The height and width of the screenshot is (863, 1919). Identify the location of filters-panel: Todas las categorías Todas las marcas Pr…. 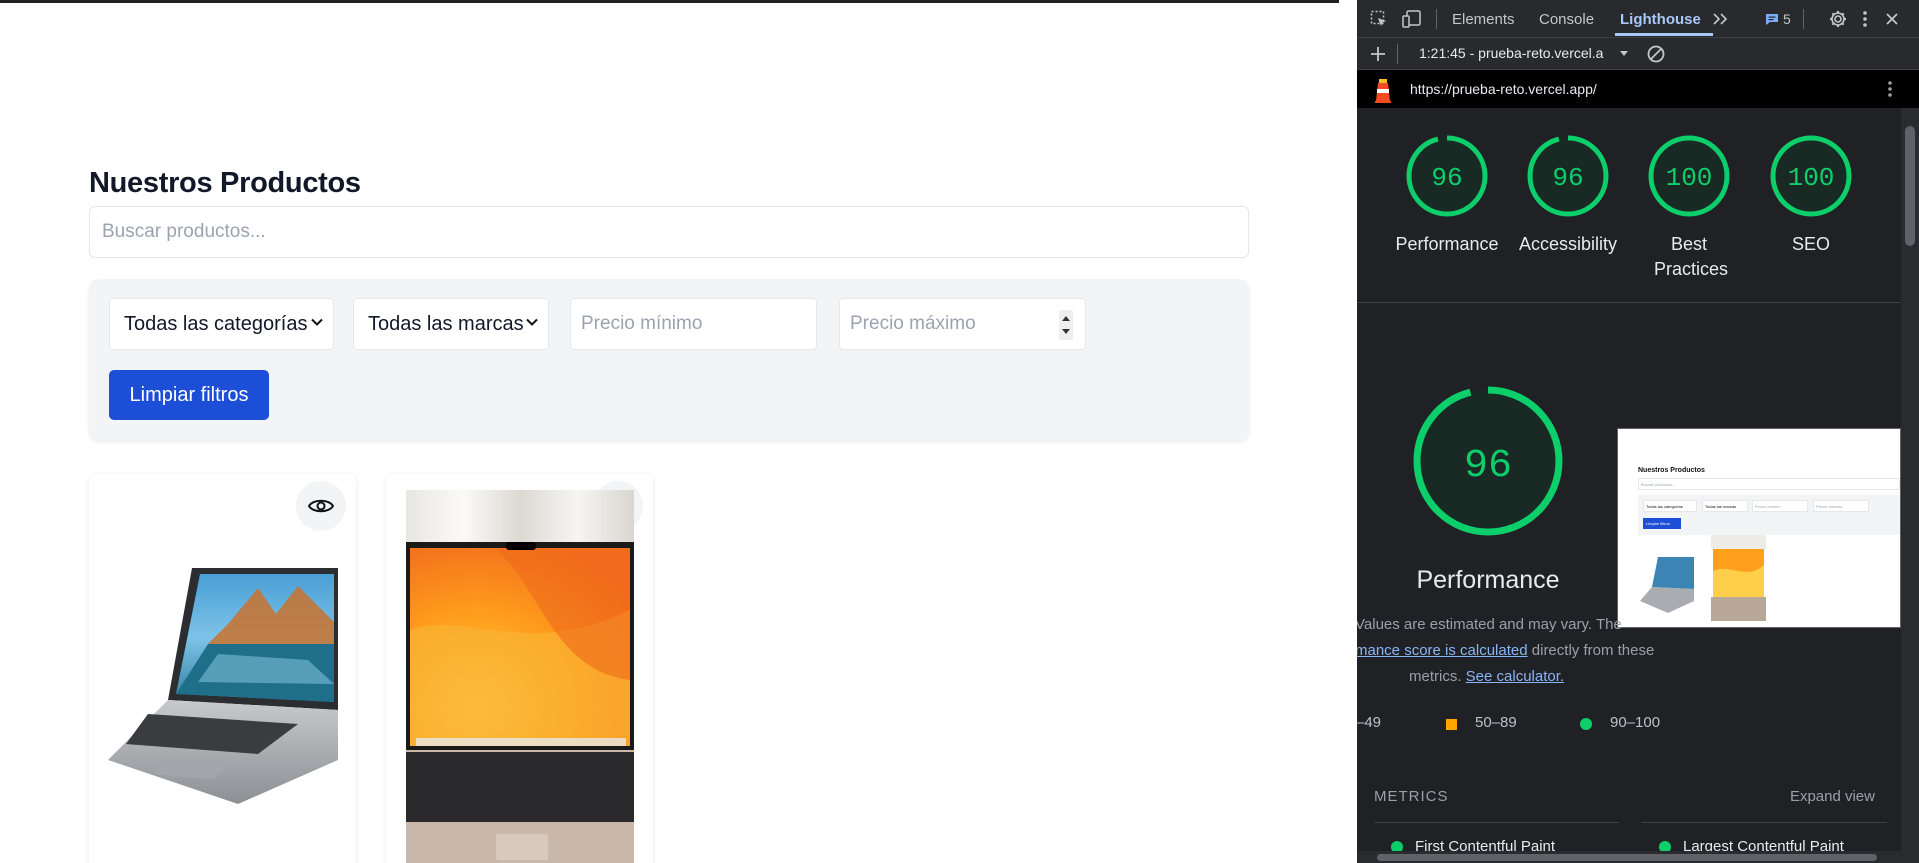
(669, 359).